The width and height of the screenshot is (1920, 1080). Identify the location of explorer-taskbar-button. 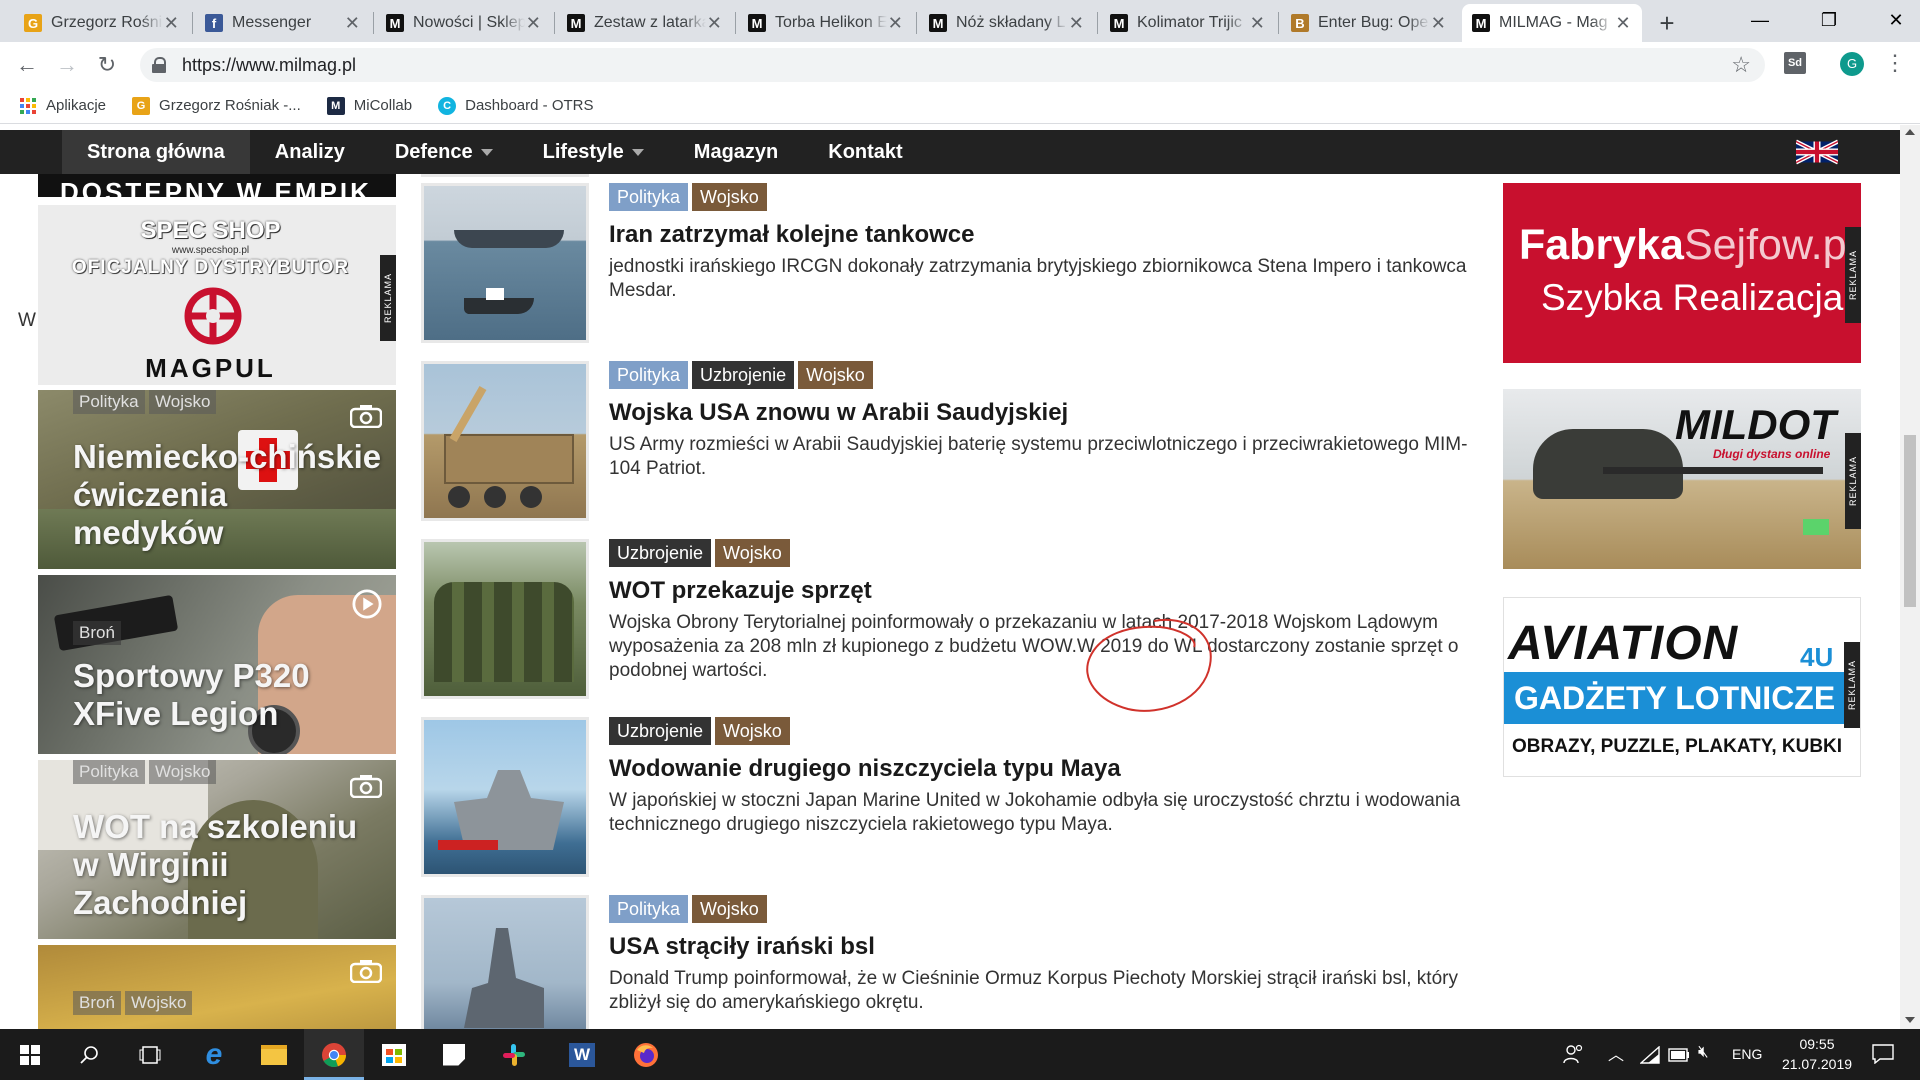
(274, 1054).